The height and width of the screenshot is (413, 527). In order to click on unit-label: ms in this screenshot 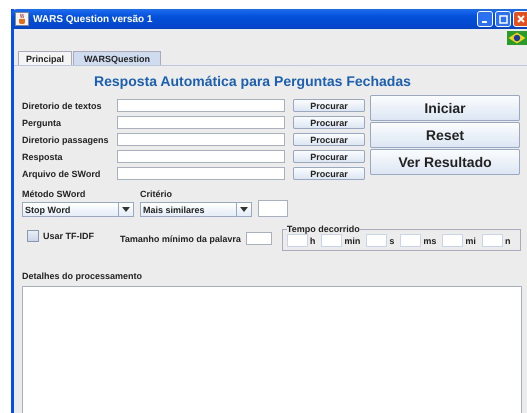, I will do `click(429, 241)`.